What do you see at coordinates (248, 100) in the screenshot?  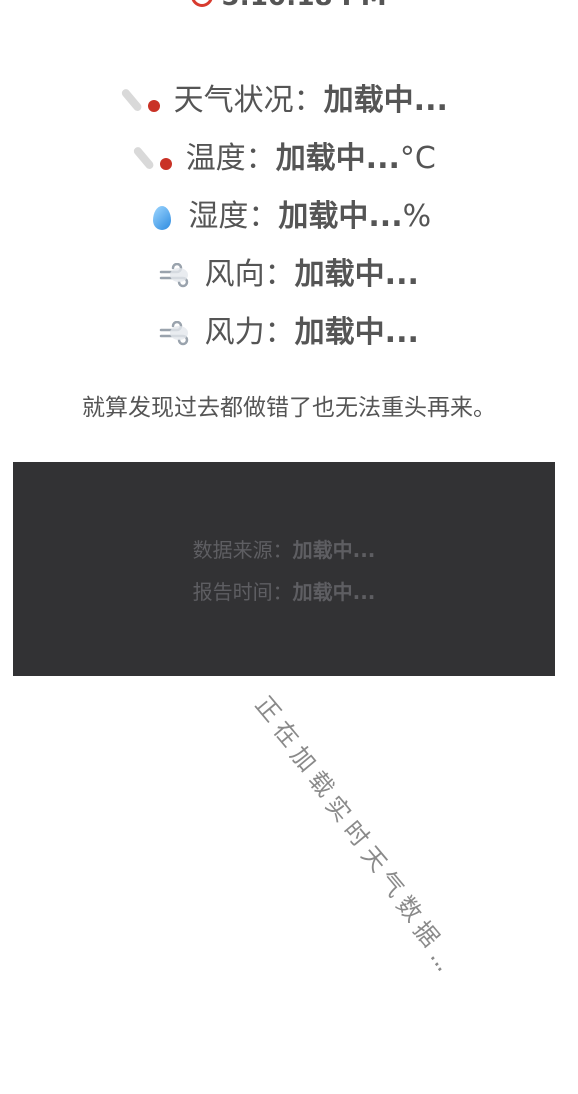 I see `weather-condition-label: 天气状况：` at bounding box center [248, 100].